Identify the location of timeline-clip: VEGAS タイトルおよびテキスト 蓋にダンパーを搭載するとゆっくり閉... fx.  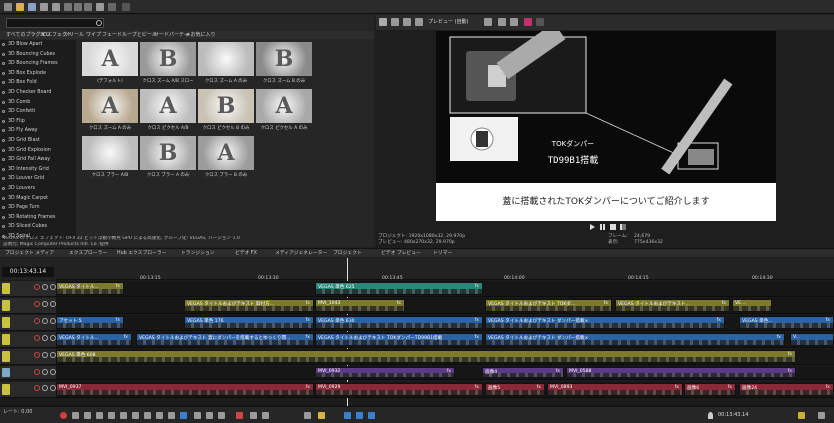
(225, 339).